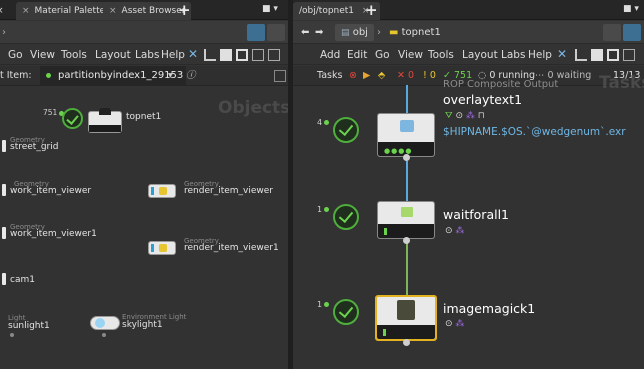 This screenshot has width=644, height=369. What do you see at coordinates (407, 99) in the screenshot?
I see `wire-input` at bounding box center [407, 99].